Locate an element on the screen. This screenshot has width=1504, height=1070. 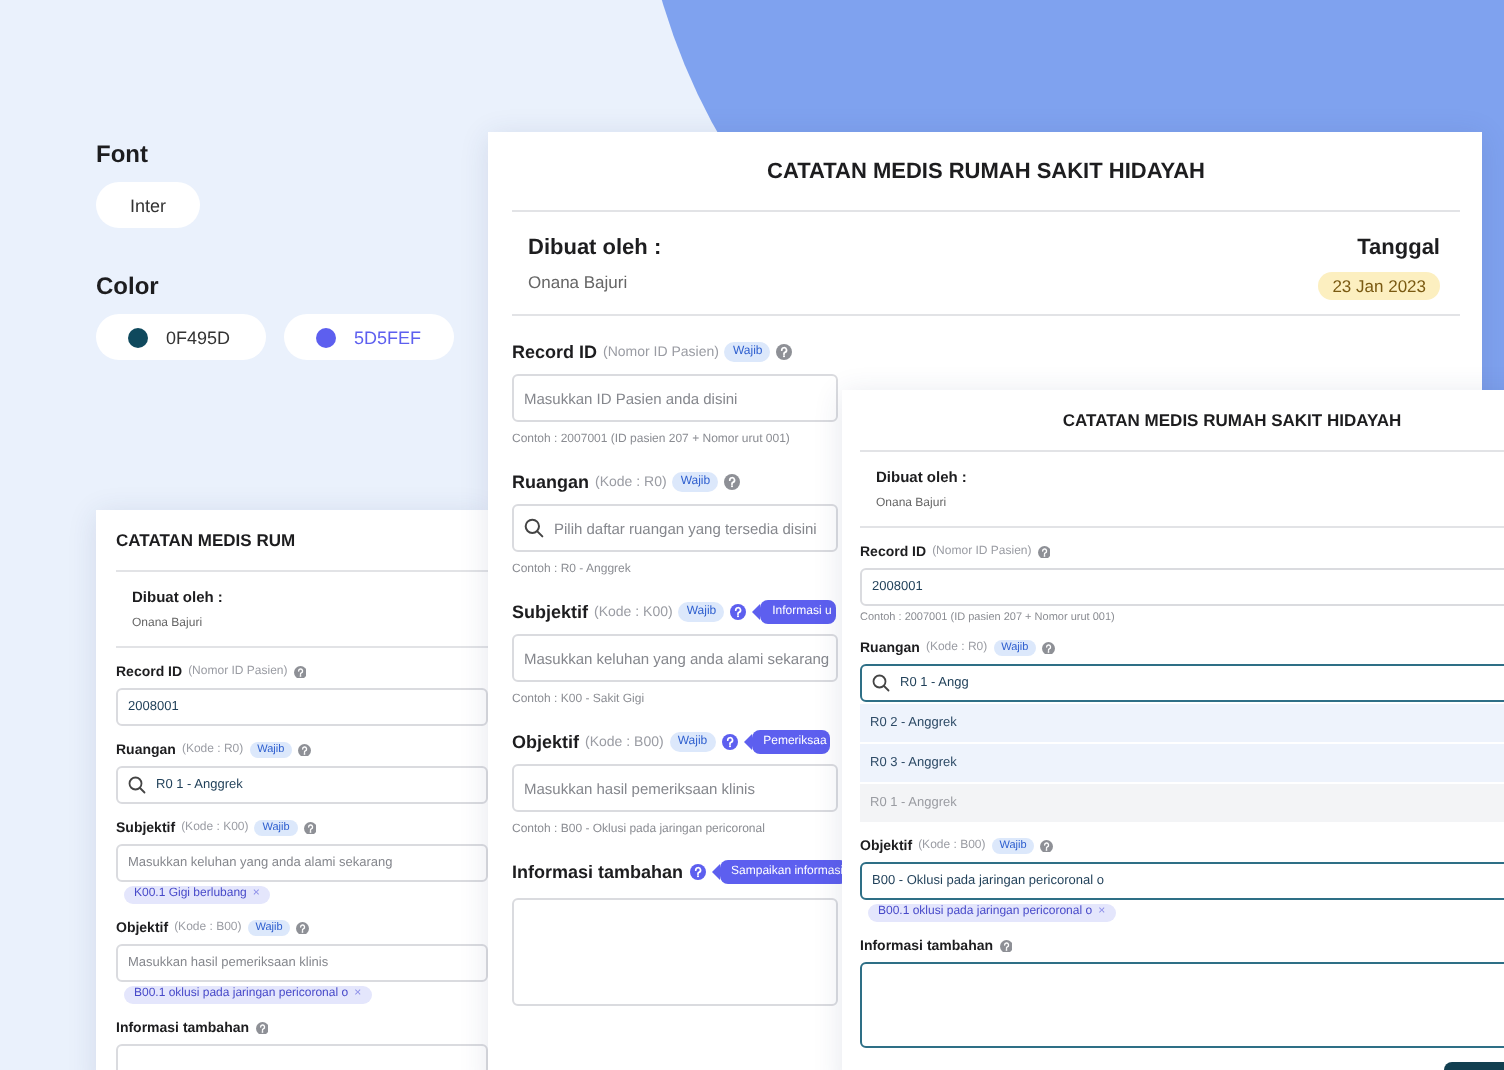
section-heading: Font is located at coordinates (122, 154).